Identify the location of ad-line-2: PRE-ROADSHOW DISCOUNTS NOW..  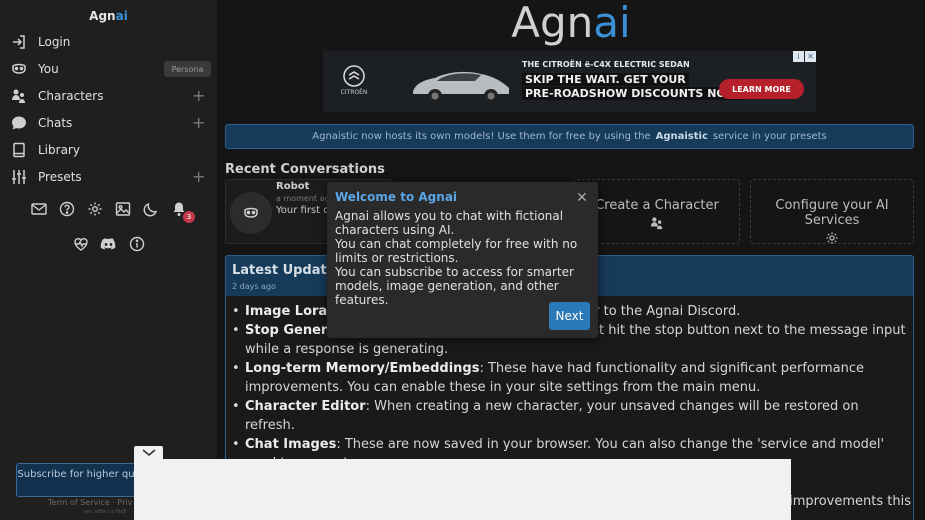
(633, 93).